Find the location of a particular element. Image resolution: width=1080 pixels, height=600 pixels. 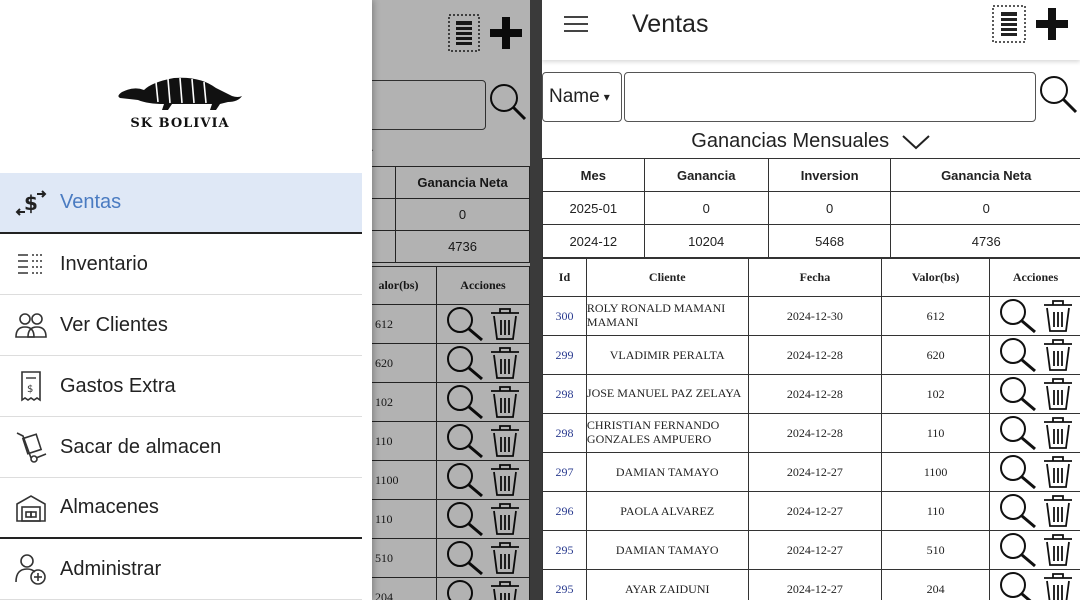

screen-divider is located at coordinates (536, 300).